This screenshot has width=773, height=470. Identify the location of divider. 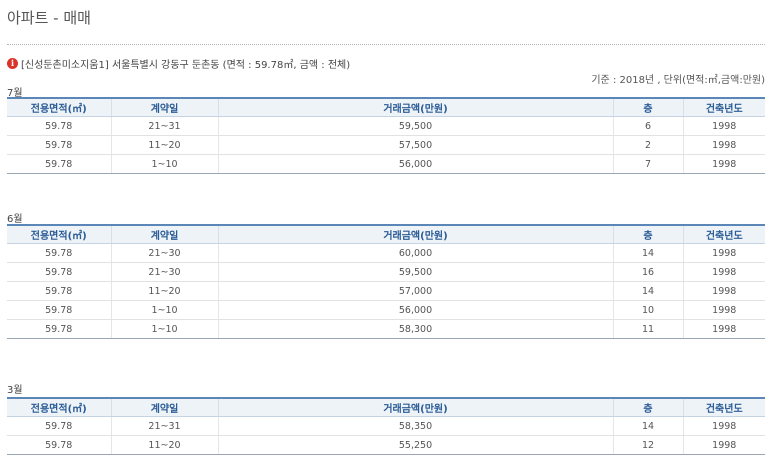
(386, 44).